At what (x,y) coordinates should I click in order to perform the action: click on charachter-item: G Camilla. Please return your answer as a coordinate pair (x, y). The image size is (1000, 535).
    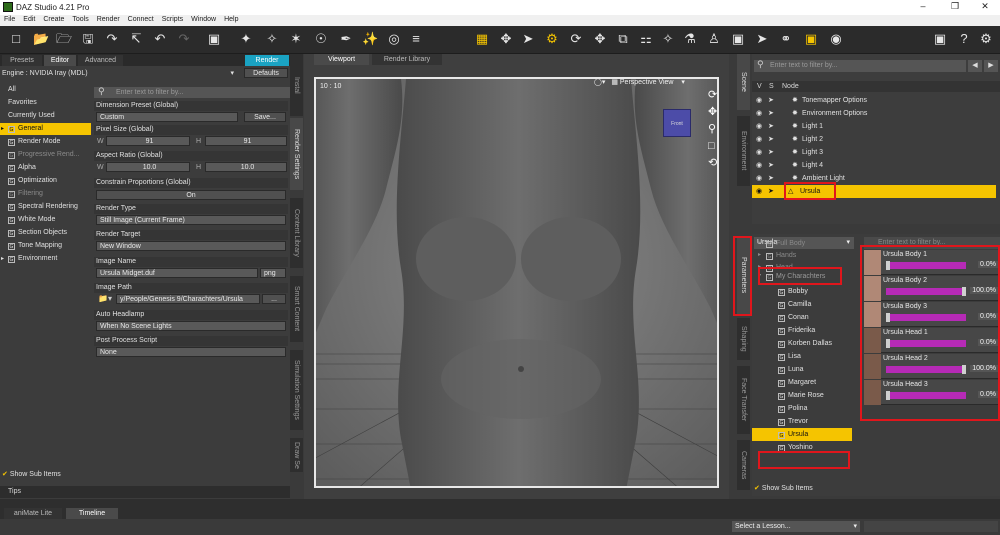
    Looking at the image, I should click on (802, 304).